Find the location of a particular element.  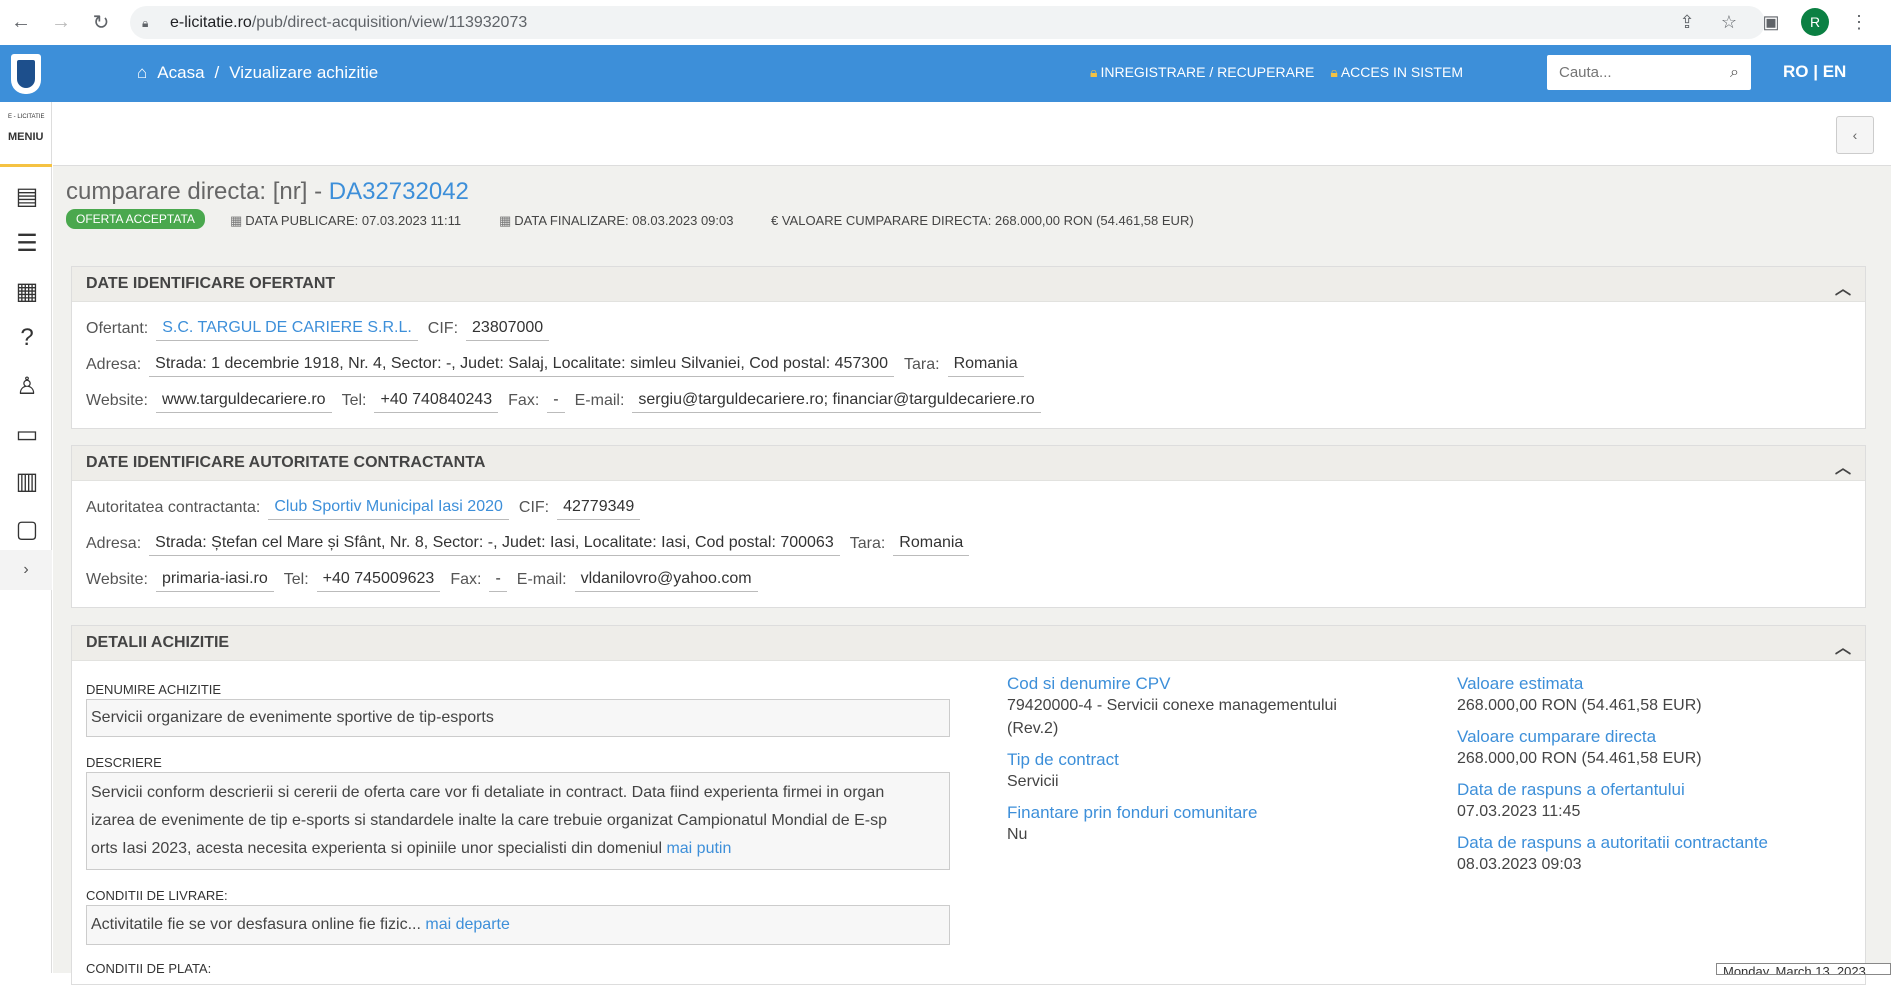

publish-date: ▦ DATA PUBLICARE: 07.03.2023 11:11 is located at coordinates (346, 220).